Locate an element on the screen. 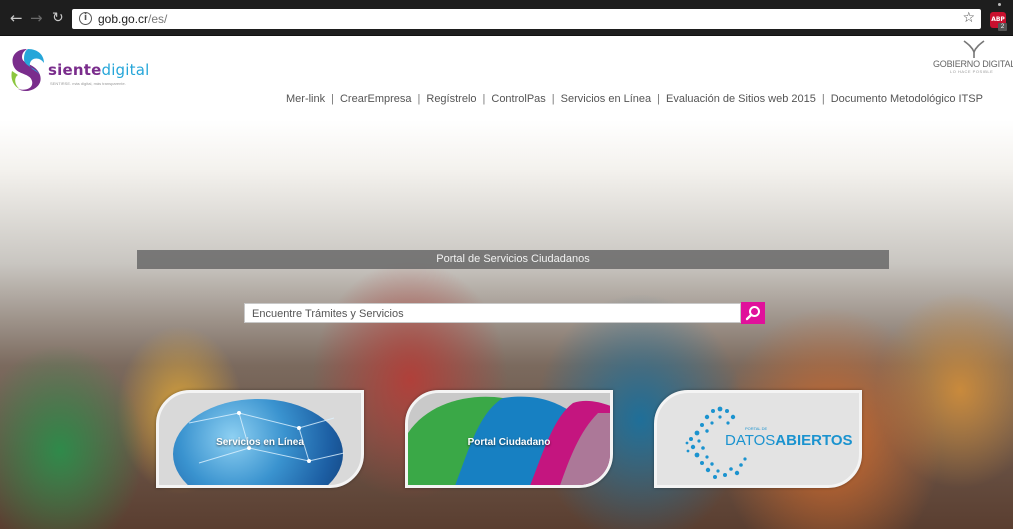 The image size is (1013, 529). tile-datos-abiertos: PORTAL DE DATOSABIERTOS is located at coordinates (758, 439).